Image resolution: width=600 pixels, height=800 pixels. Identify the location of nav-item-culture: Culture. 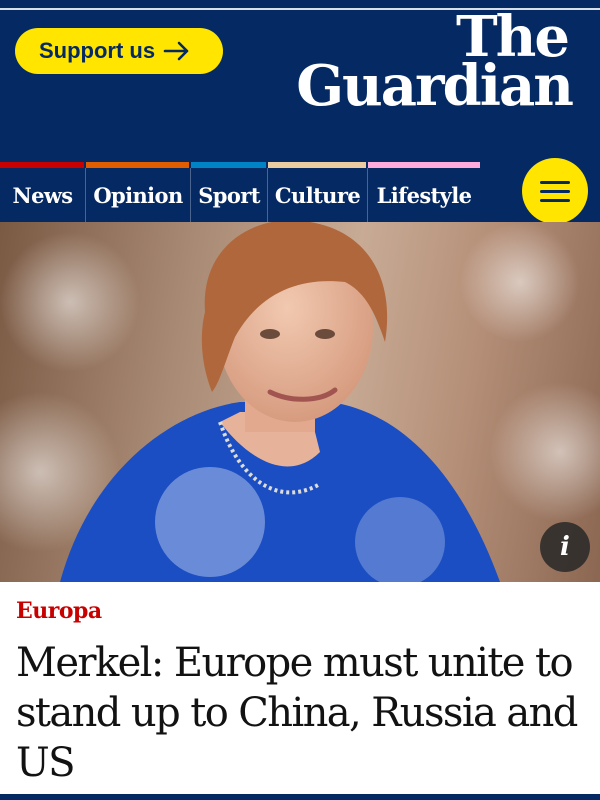
(318, 195).